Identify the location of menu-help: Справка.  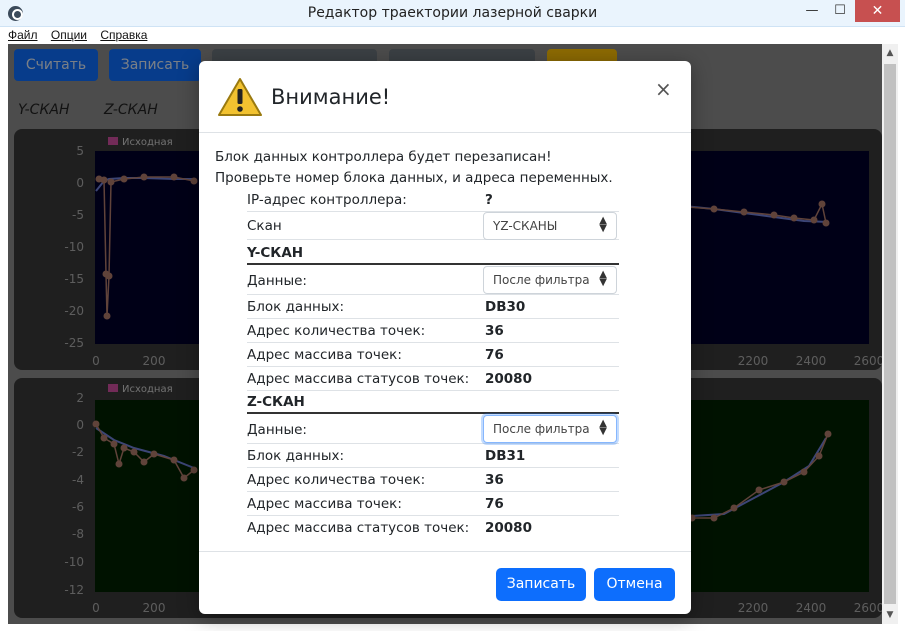
(123, 35).